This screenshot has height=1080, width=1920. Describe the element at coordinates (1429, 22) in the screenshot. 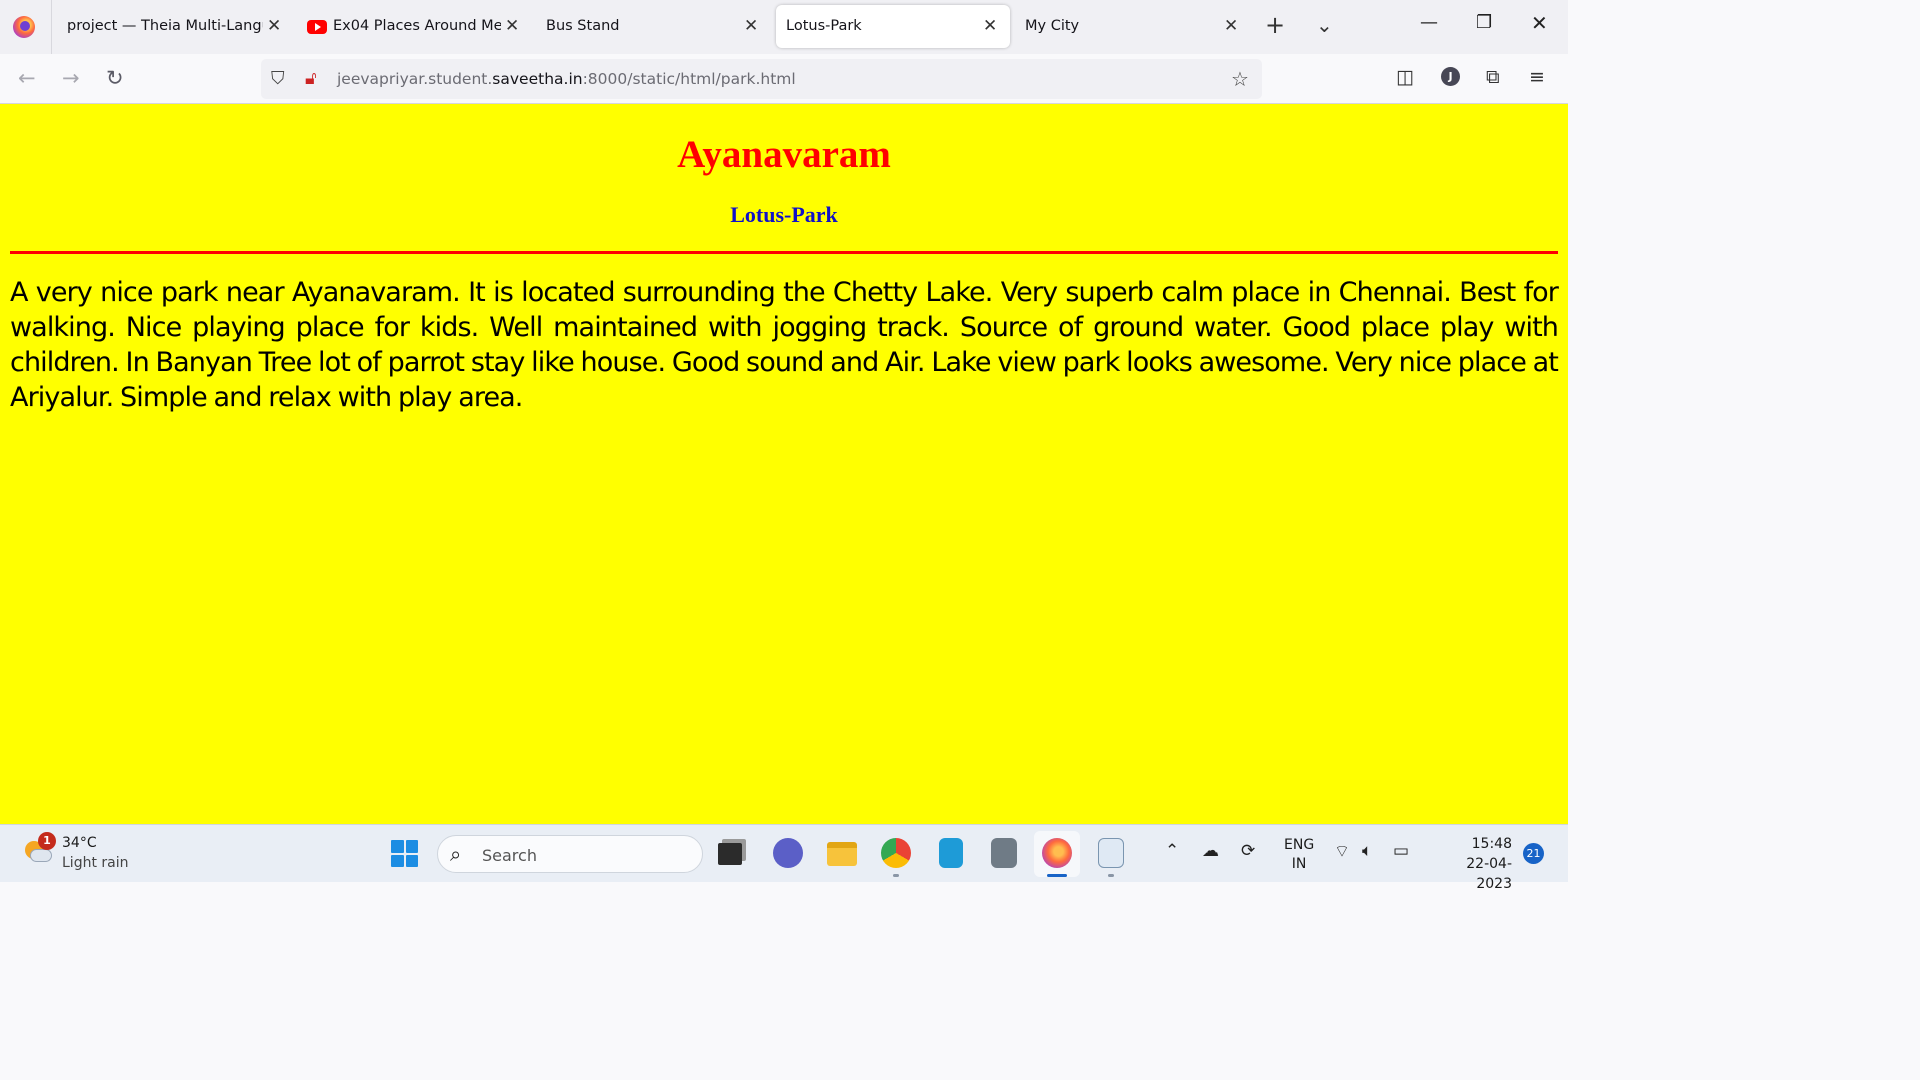

I see `minimize-icon: —` at that location.